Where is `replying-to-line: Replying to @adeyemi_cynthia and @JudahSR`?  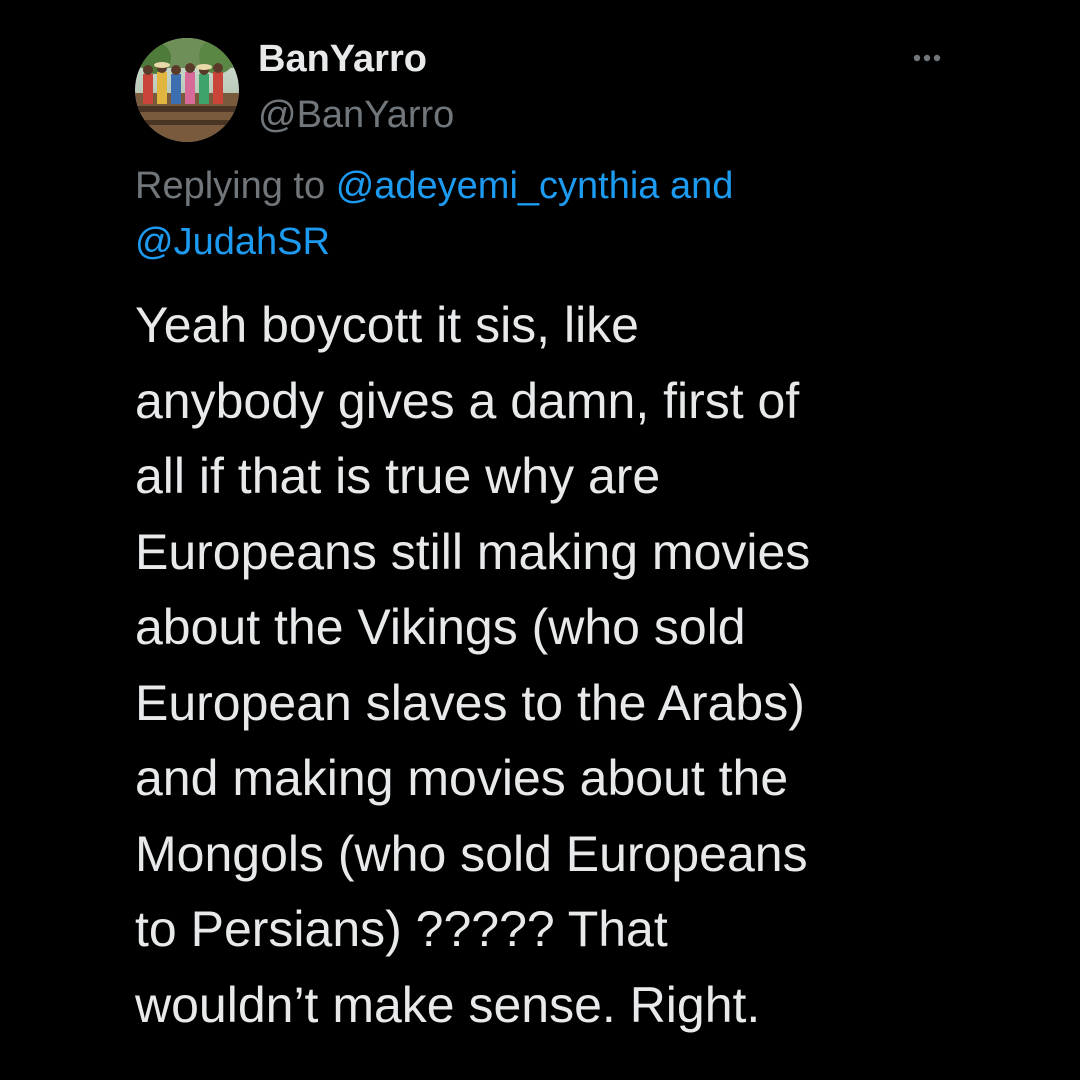 replying-to-line: Replying to @adeyemi_cynthia and @JudahSR is located at coordinates (545, 214).